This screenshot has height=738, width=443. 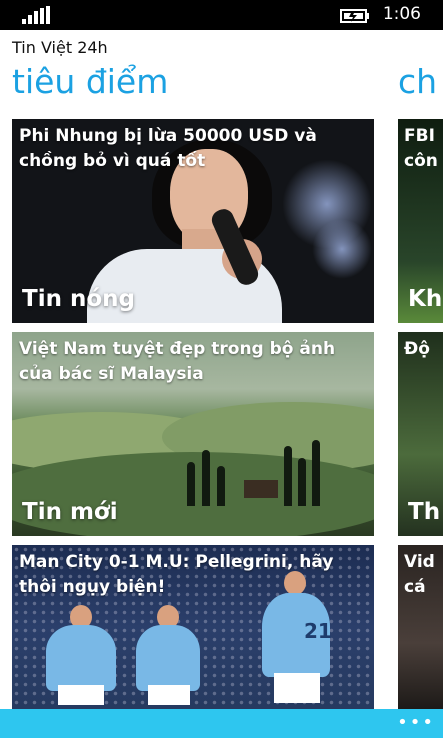 I want to click on headline-line: FBI, so click(x=419, y=136).